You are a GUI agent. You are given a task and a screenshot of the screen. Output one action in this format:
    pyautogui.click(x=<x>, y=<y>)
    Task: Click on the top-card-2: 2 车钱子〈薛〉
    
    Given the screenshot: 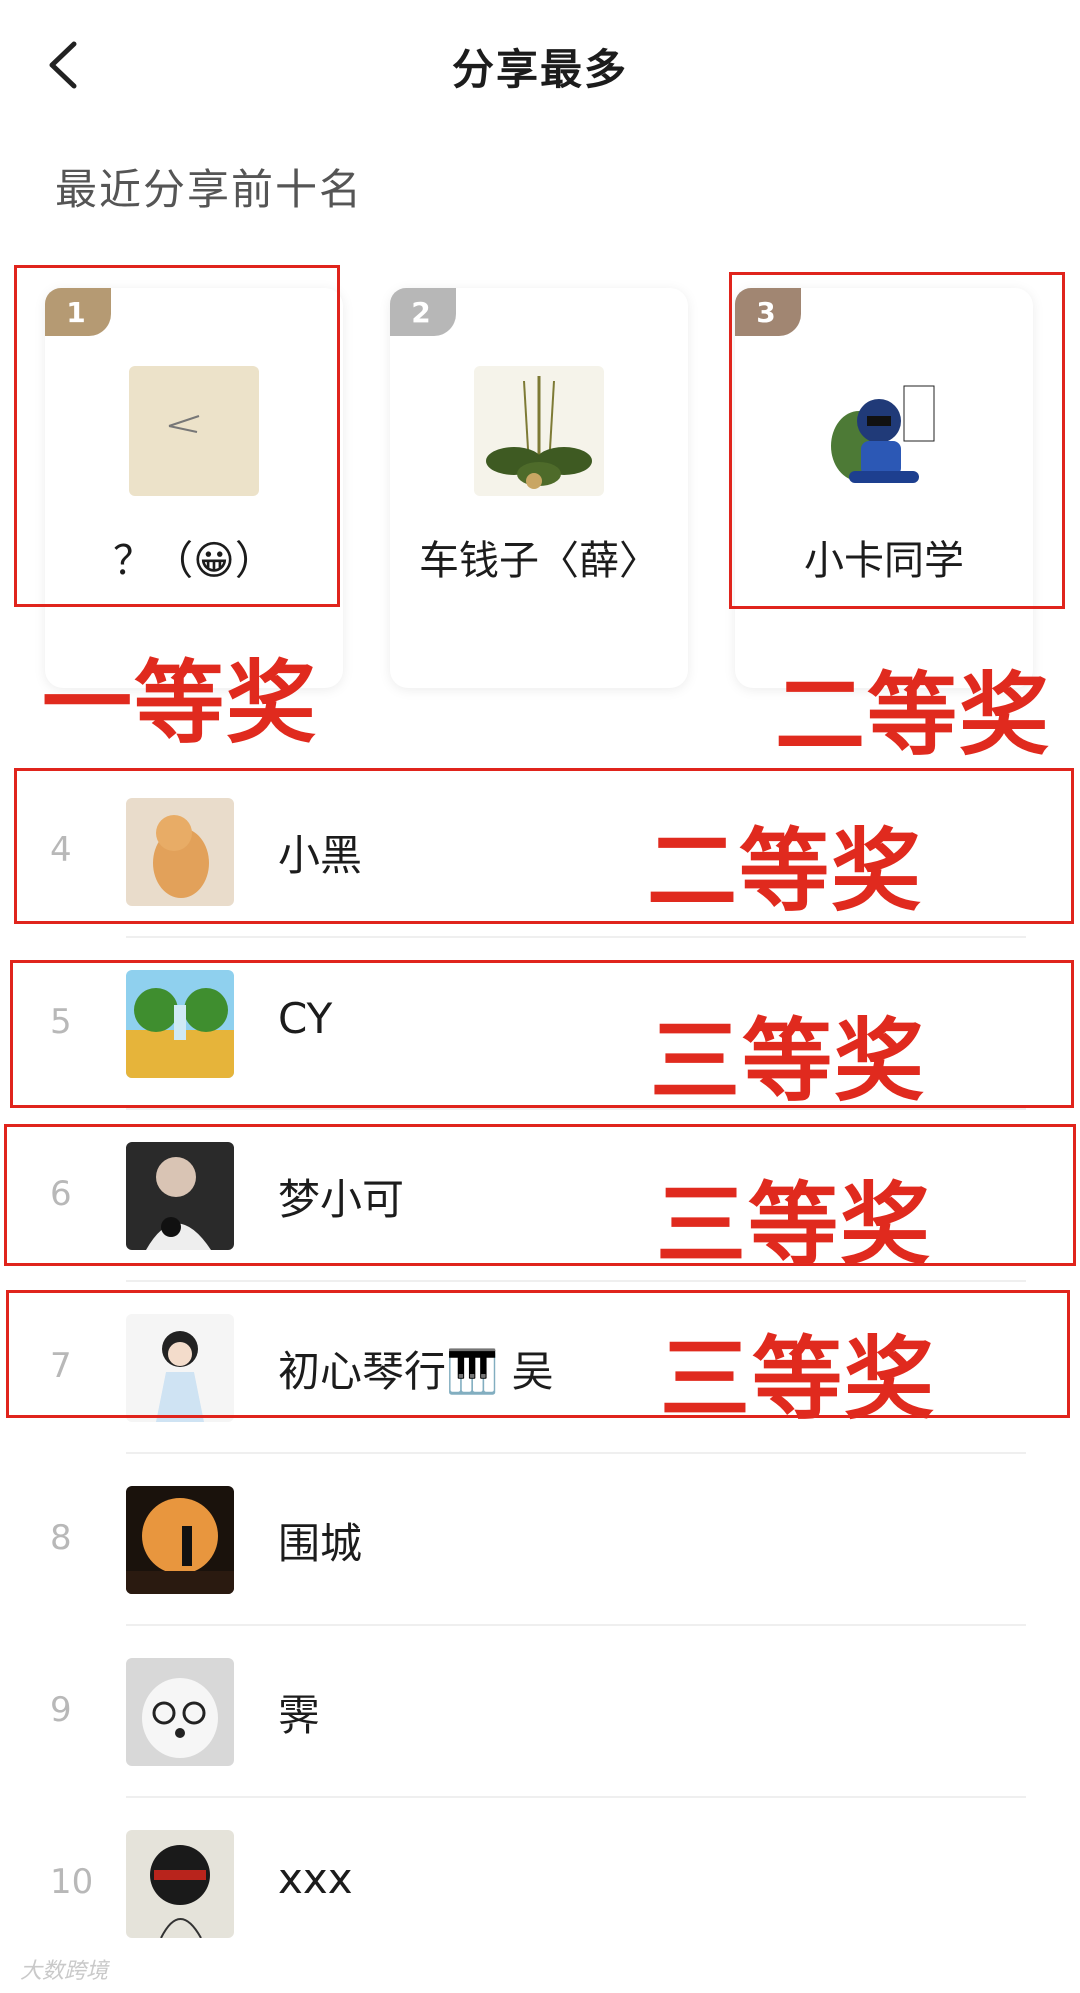 What is the action you would take?
    pyautogui.click(x=539, y=488)
    